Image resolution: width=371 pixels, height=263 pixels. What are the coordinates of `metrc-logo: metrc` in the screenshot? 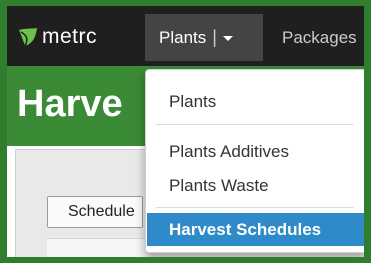 It's located at (57, 37).